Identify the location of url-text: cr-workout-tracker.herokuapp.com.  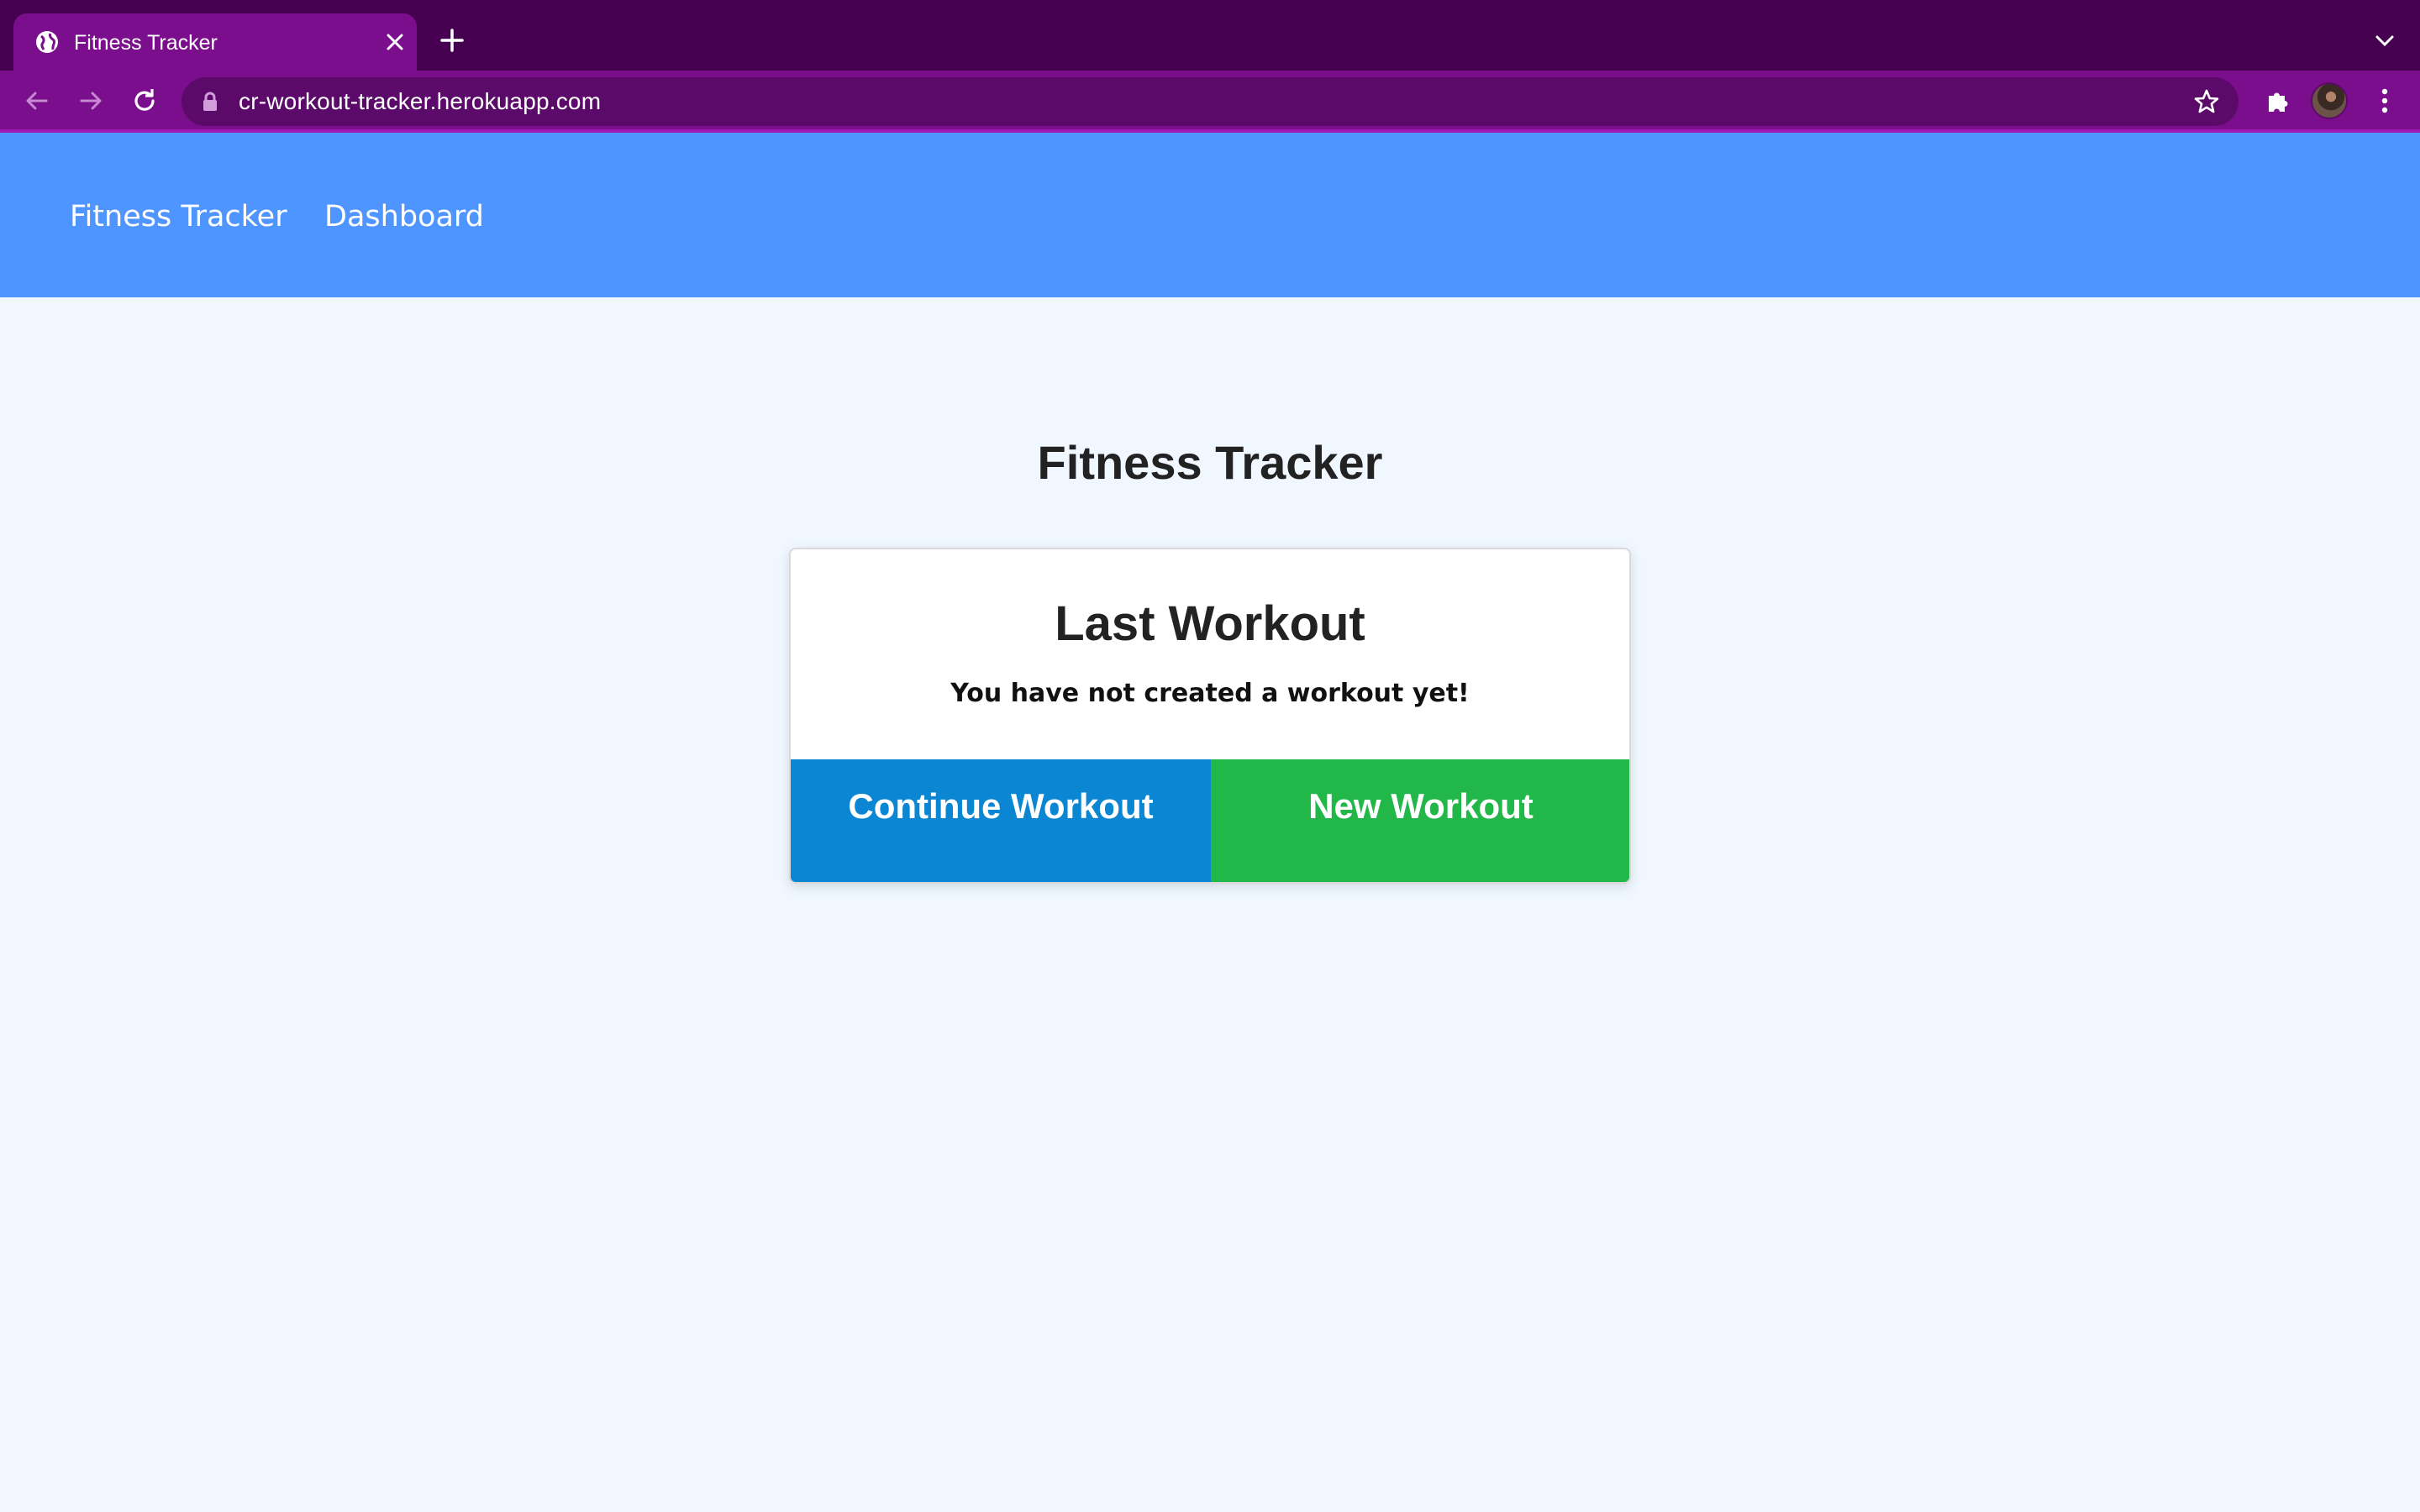
(420, 101).